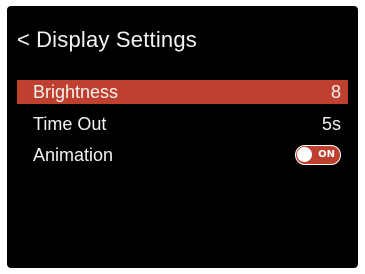 Image resolution: width=365 pixels, height=274 pixels. What do you see at coordinates (326, 154) in the screenshot?
I see `toggle-state-text: ON` at bounding box center [326, 154].